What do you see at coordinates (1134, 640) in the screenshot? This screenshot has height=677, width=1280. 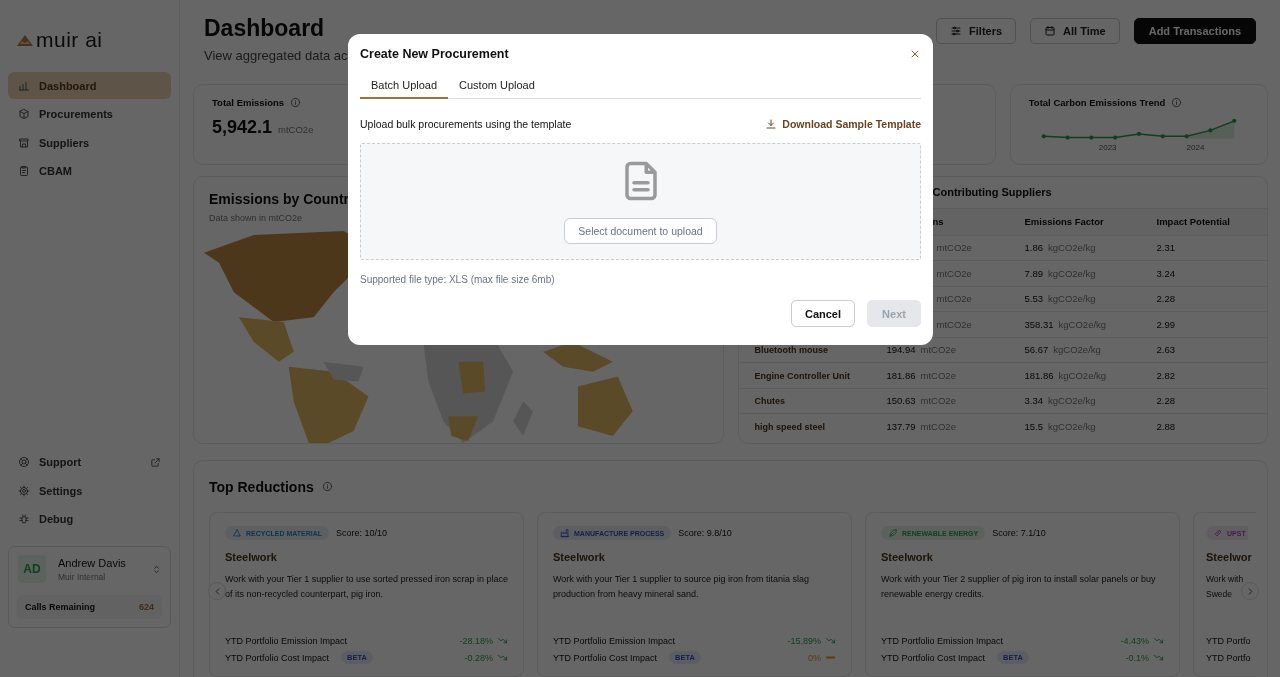 I see `metric-value: -4.43%` at bounding box center [1134, 640].